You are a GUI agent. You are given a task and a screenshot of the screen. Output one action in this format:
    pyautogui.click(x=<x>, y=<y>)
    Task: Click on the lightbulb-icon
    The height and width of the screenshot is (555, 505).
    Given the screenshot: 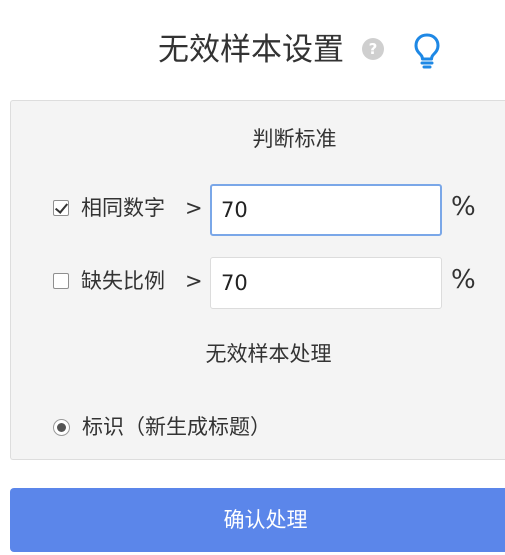 What is the action you would take?
    pyautogui.click(x=427, y=51)
    